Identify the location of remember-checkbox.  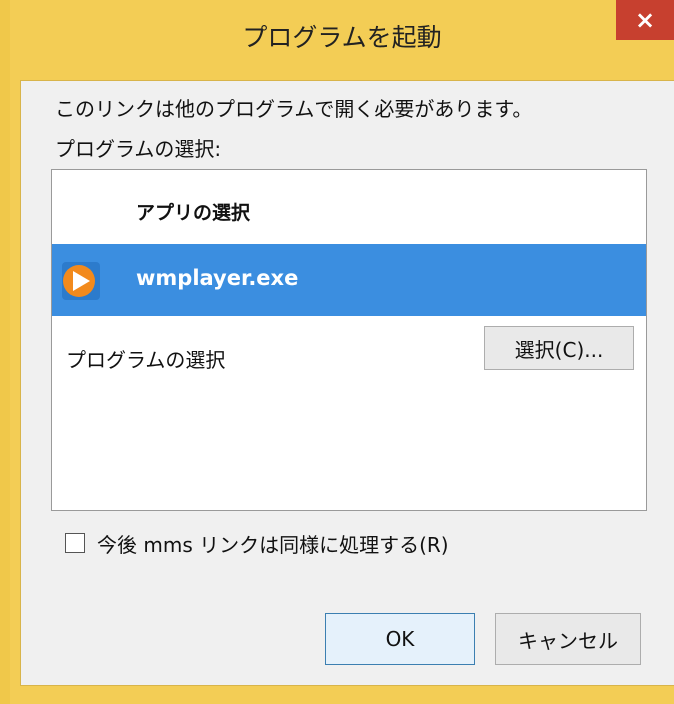
(75, 543).